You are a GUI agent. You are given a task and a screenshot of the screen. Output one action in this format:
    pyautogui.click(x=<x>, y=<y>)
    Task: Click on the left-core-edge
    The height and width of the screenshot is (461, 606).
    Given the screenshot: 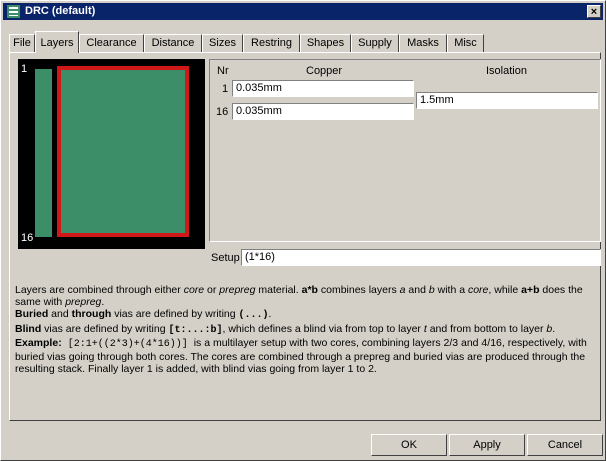 What is the action you would take?
    pyautogui.click(x=59, y=151)
    